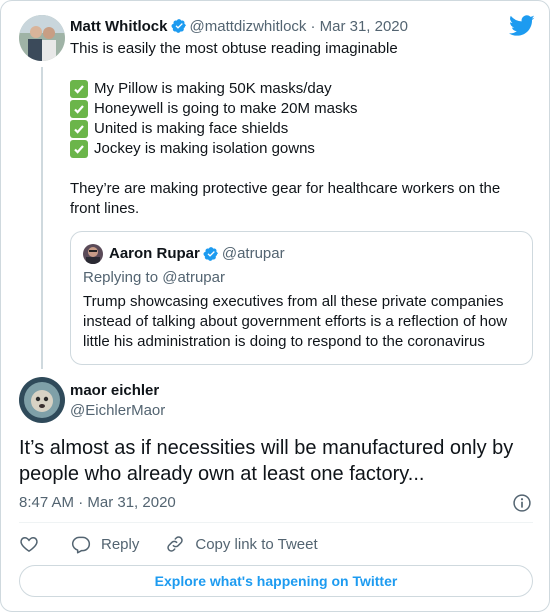  I want to click on list-item: United is making face shields, so click(300, 129).